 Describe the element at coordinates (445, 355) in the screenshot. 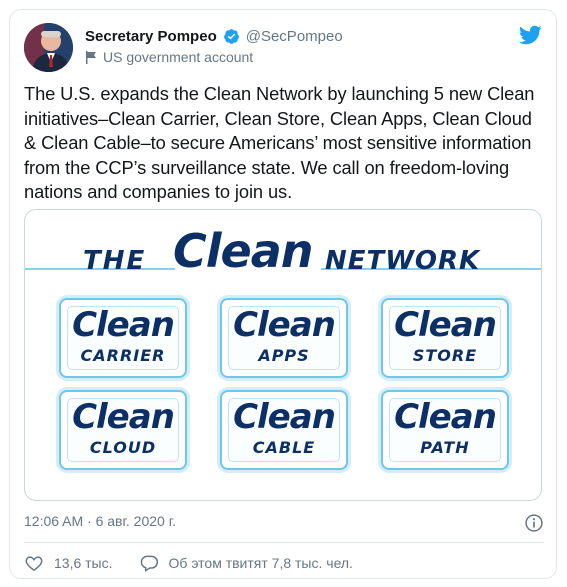

I see `badge-sub: STORE` at that location.